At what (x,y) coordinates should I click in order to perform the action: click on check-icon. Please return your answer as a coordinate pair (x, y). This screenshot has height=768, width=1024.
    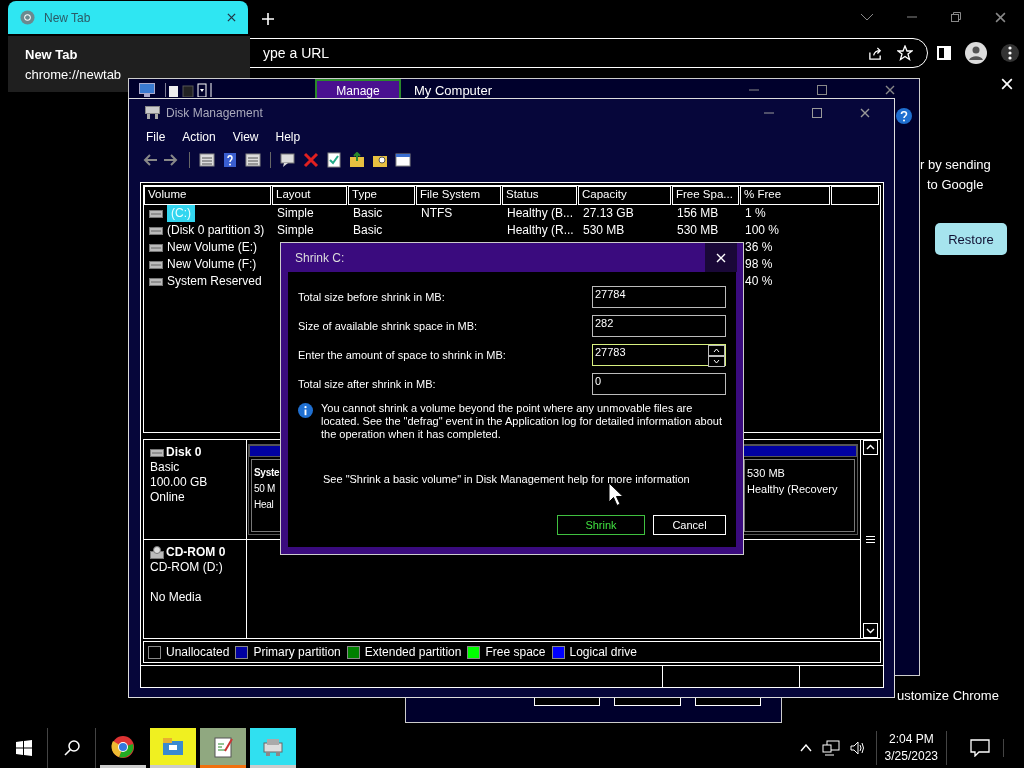
    Looking at the image, I should click on (334, 160).